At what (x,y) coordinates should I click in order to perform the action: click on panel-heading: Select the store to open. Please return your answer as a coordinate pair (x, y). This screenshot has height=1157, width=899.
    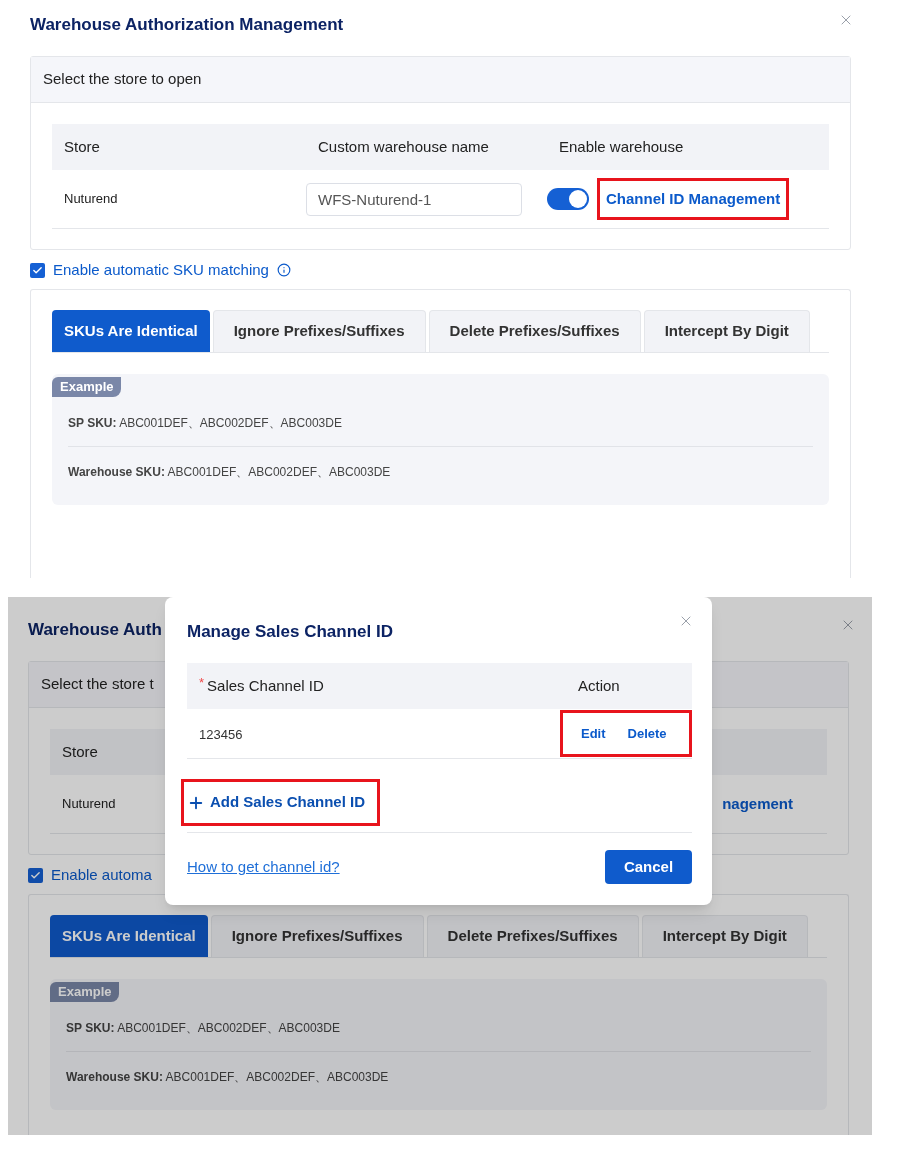
    Looking at the image, I should click on (122, 79).